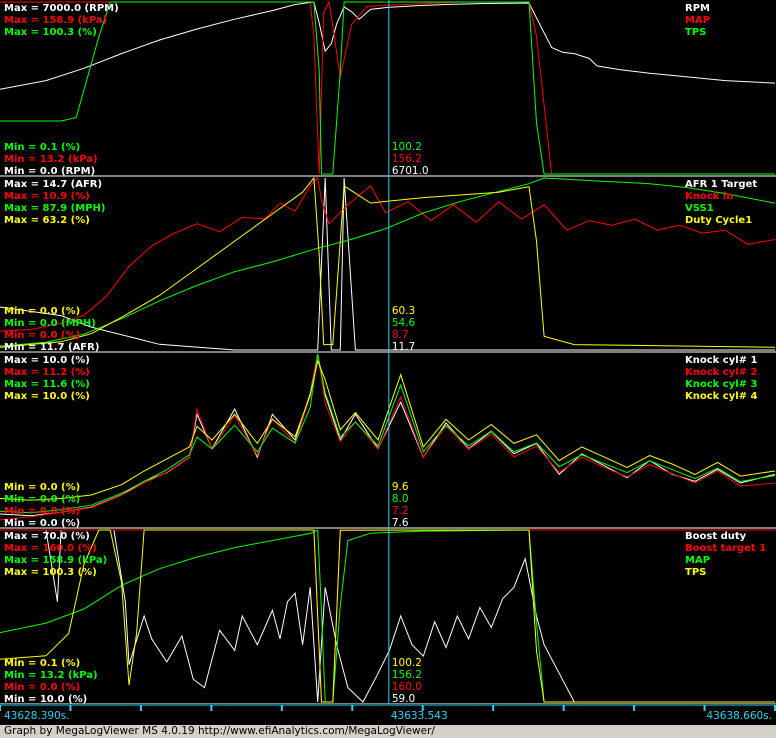 This screenshot has width=776, height=738. I want to click on legend-entry: VSS1, so click(699, 208).